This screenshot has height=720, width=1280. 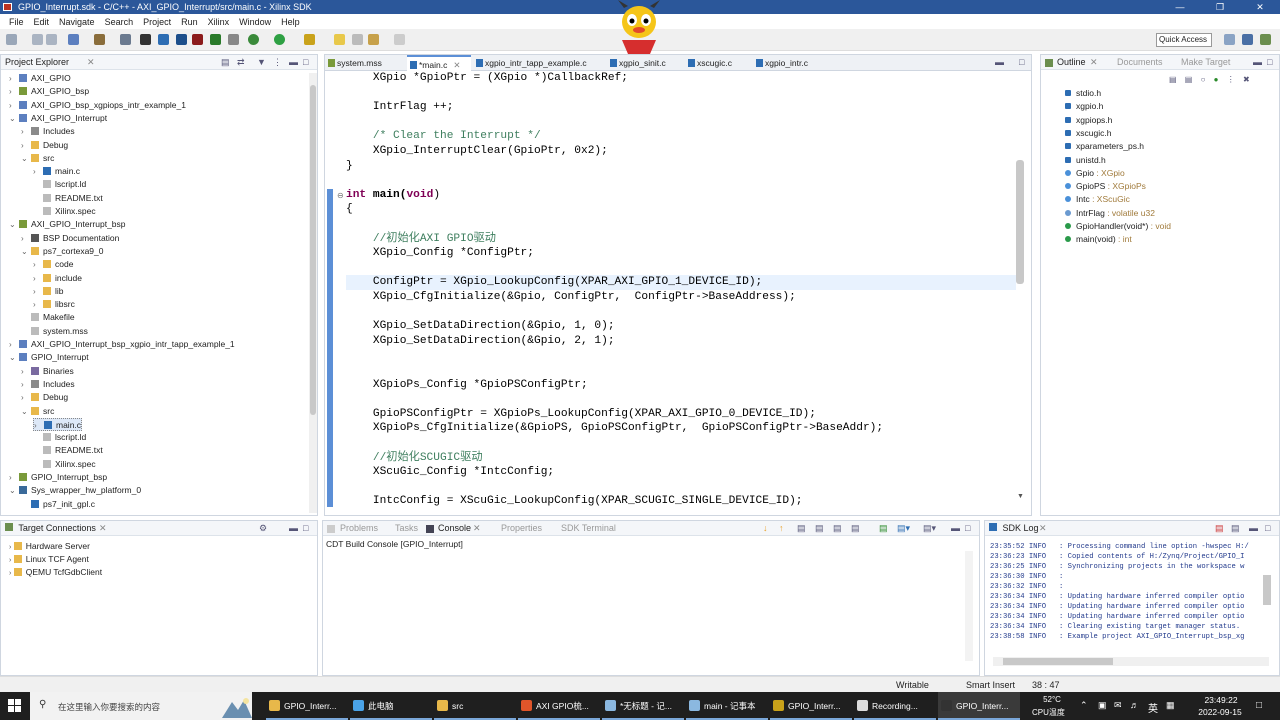 I want to click on tree-item-hardware-server: › Hardware Server, so click(x=49, y=546).